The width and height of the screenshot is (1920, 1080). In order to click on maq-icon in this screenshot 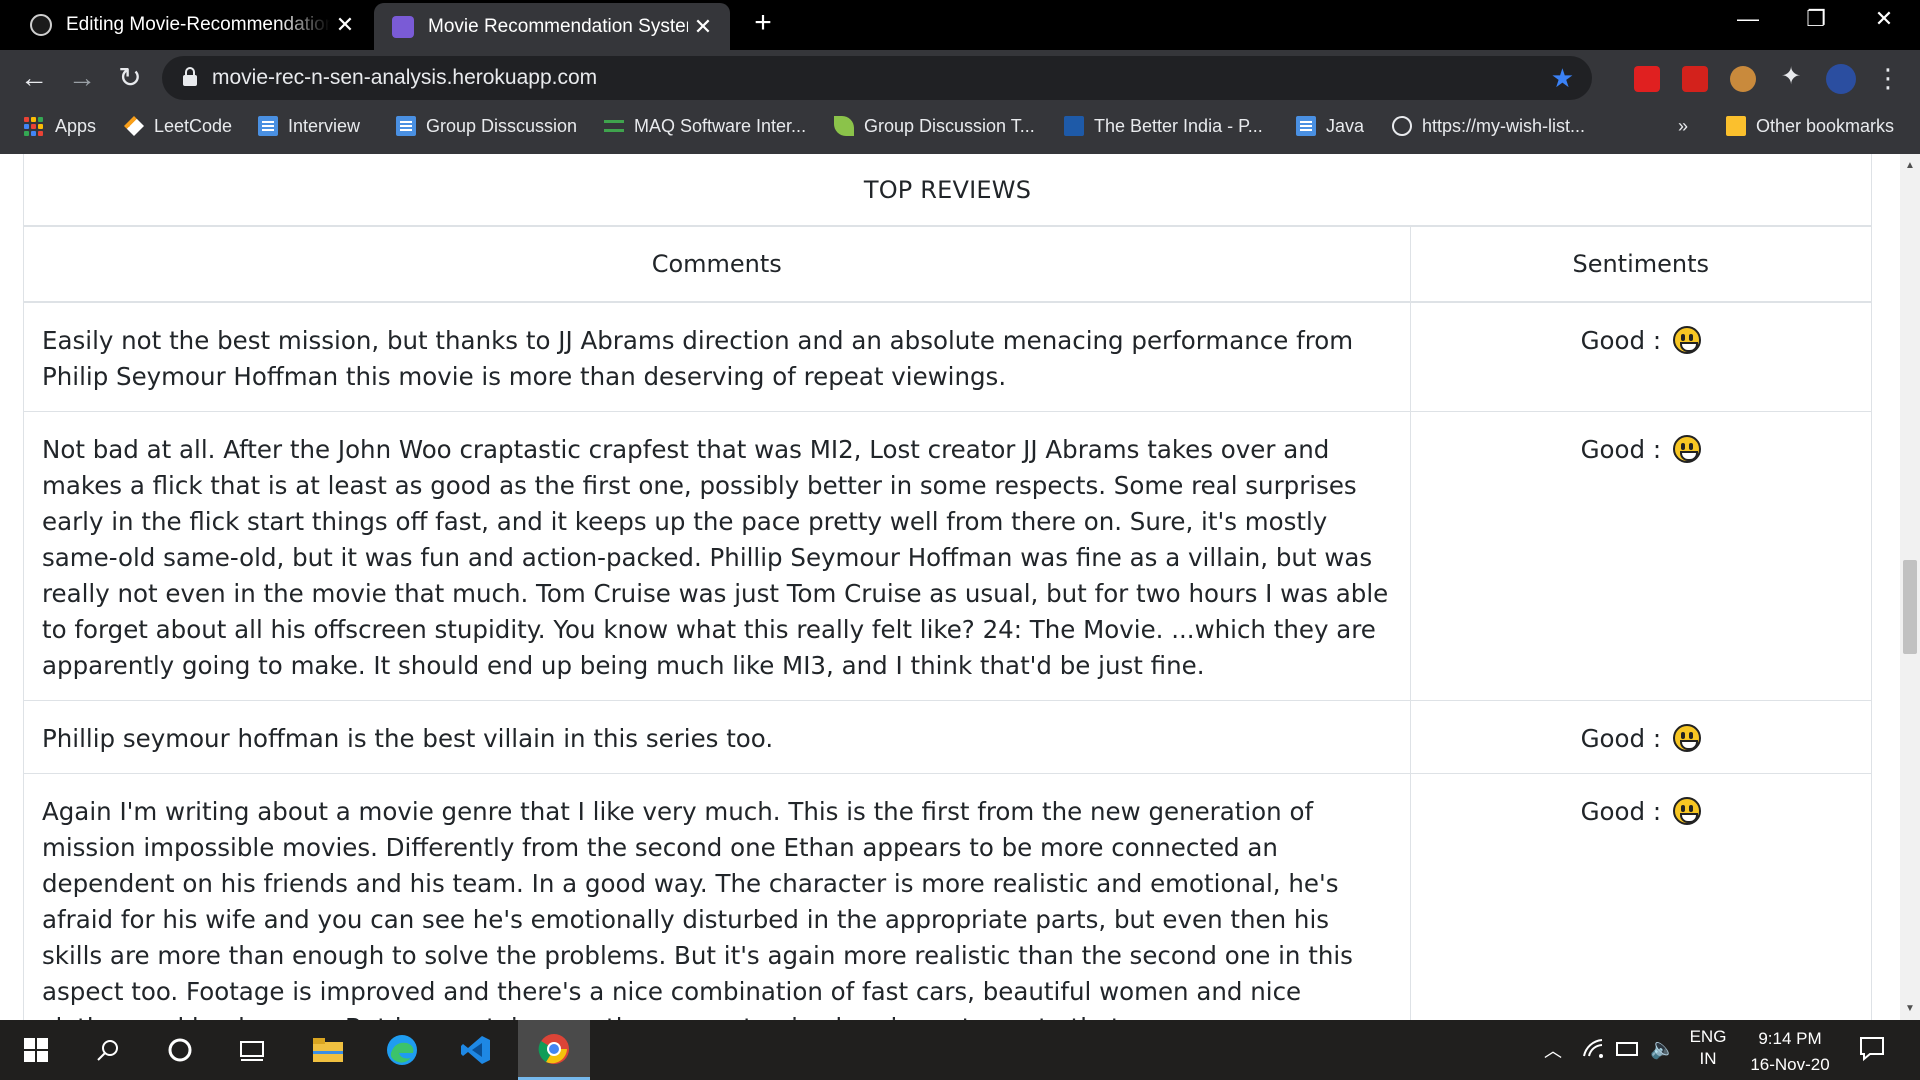, I will do `click(614, 126)`.